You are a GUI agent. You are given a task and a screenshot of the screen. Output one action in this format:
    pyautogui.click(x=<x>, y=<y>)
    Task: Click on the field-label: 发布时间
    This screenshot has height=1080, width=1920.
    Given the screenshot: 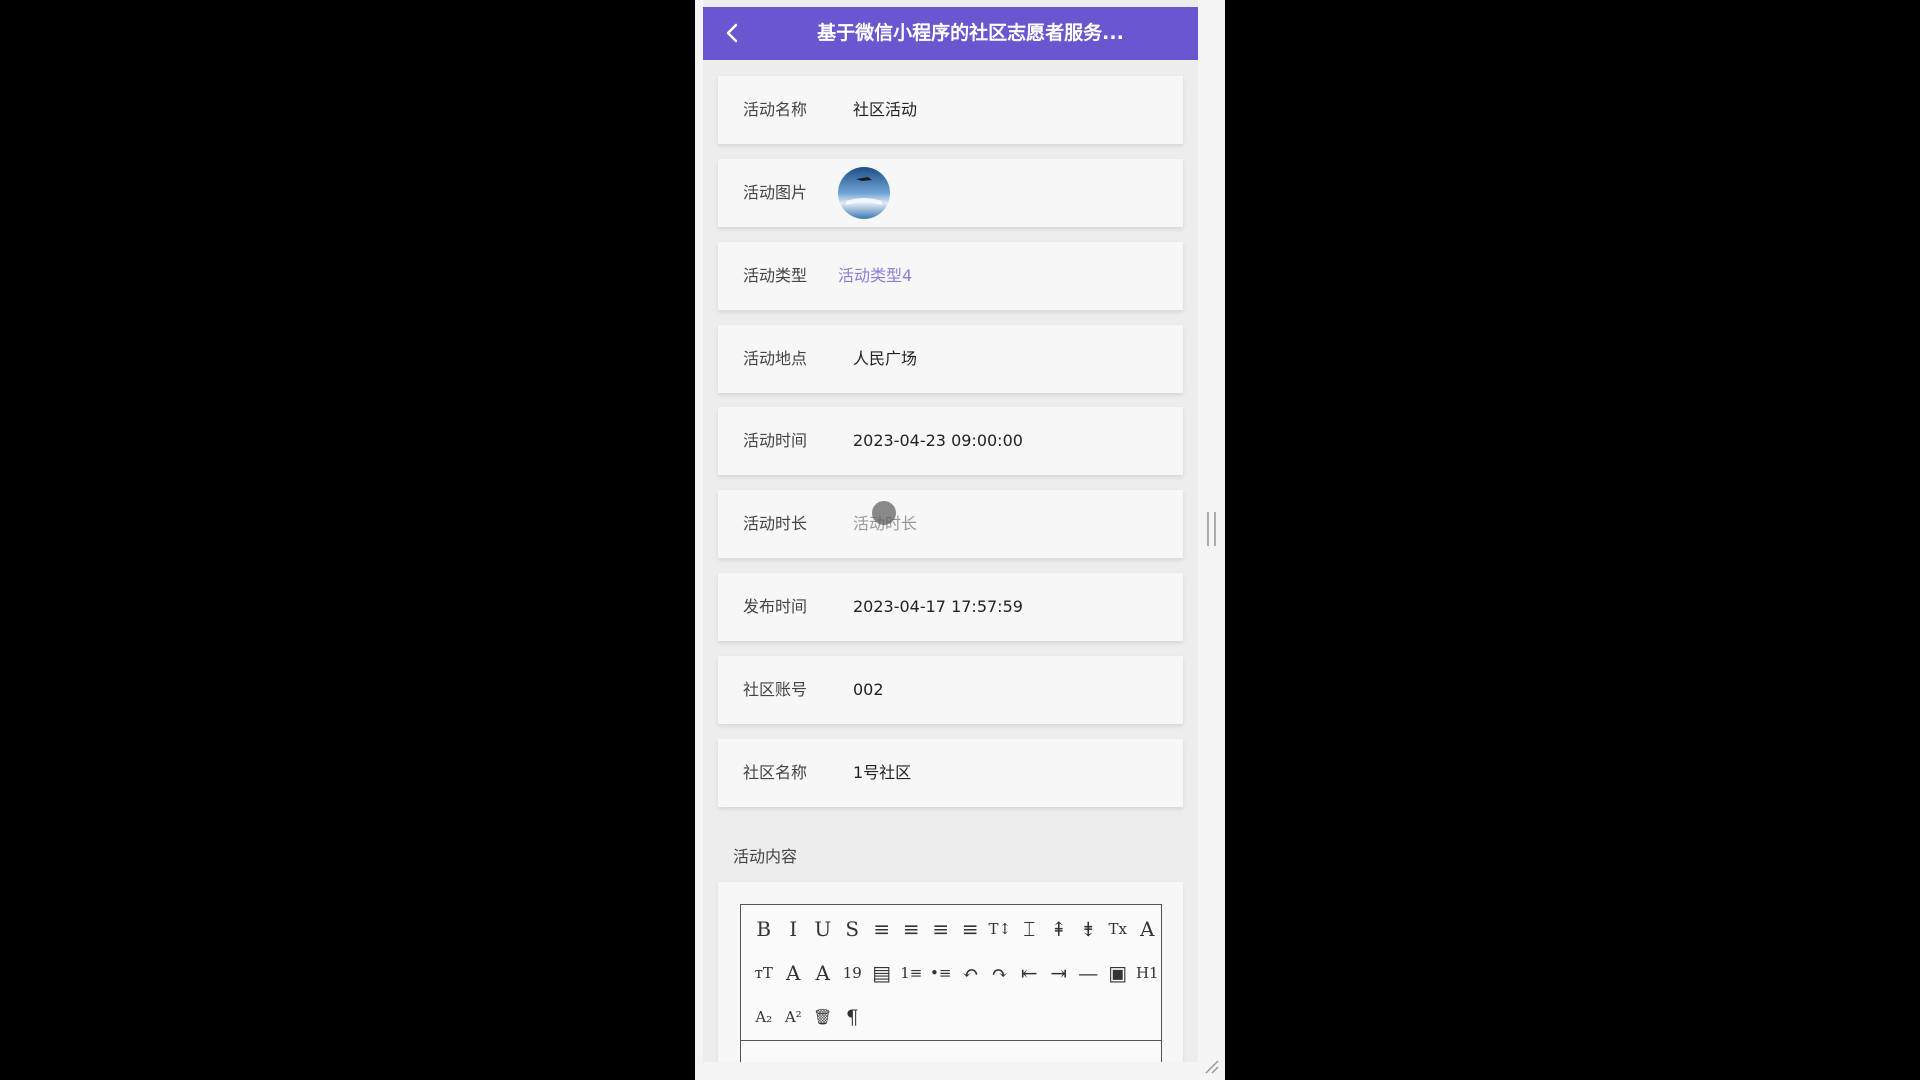 What is the action you would take?
    pyautogui.click(x=775, y=606)
    